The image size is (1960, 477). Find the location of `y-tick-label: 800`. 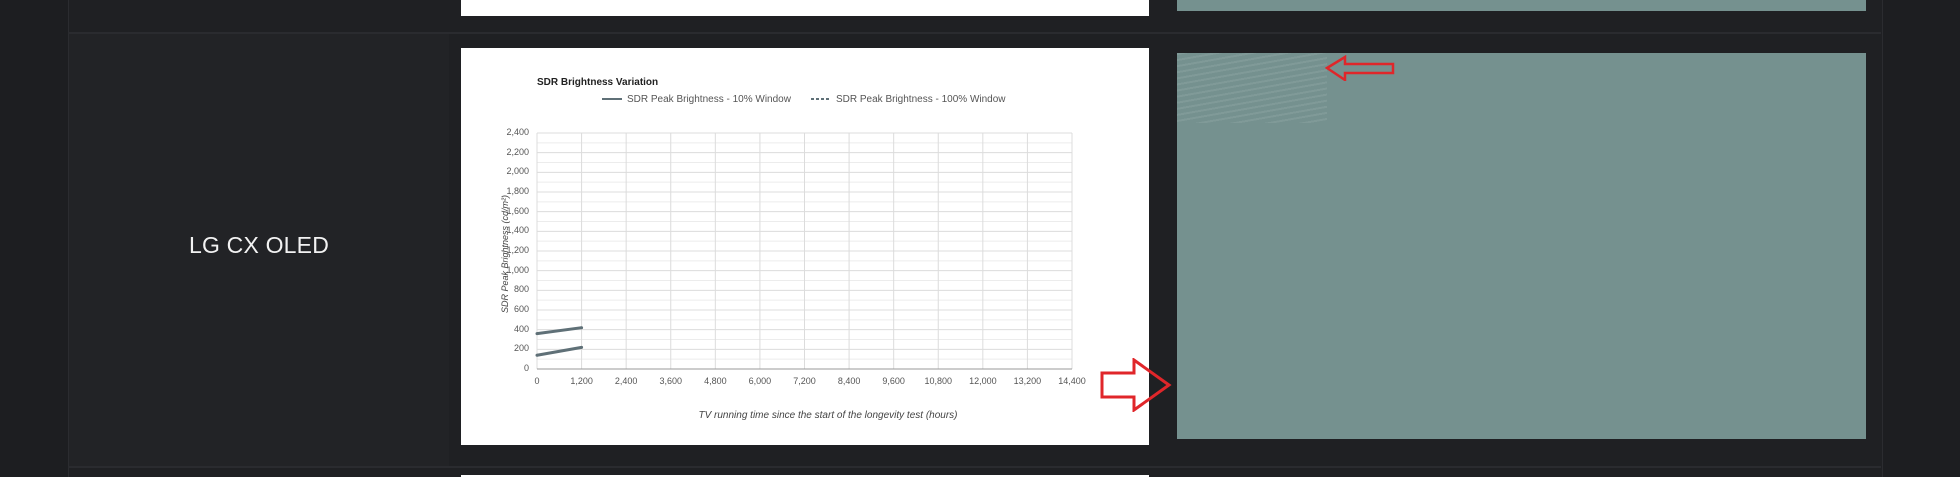

y-tick-label: 800 is located at coordinates (521, 289).